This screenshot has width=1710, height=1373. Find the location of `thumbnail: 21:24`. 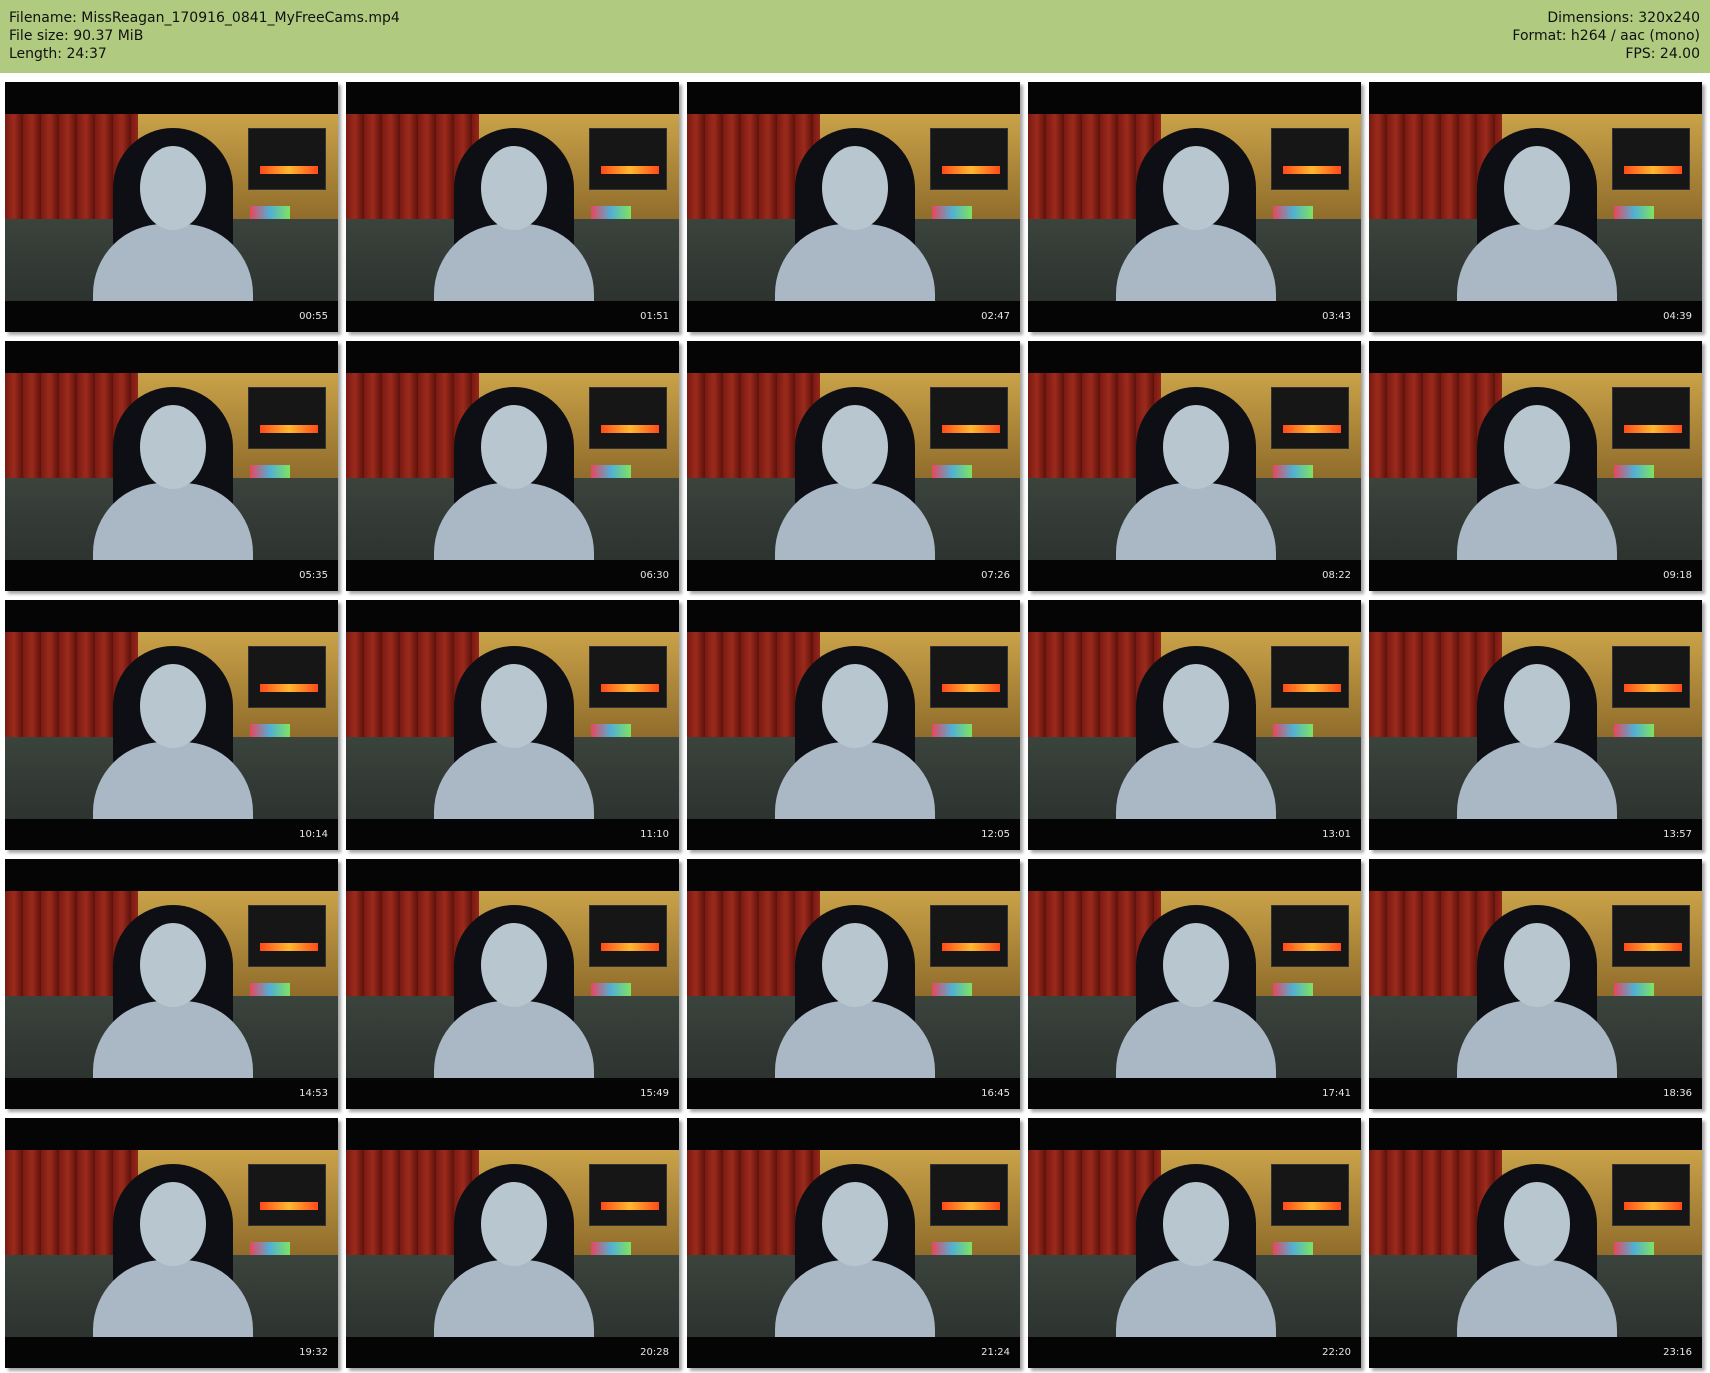

thumbnail: 21:24 is located at coordinates (853, 1243).